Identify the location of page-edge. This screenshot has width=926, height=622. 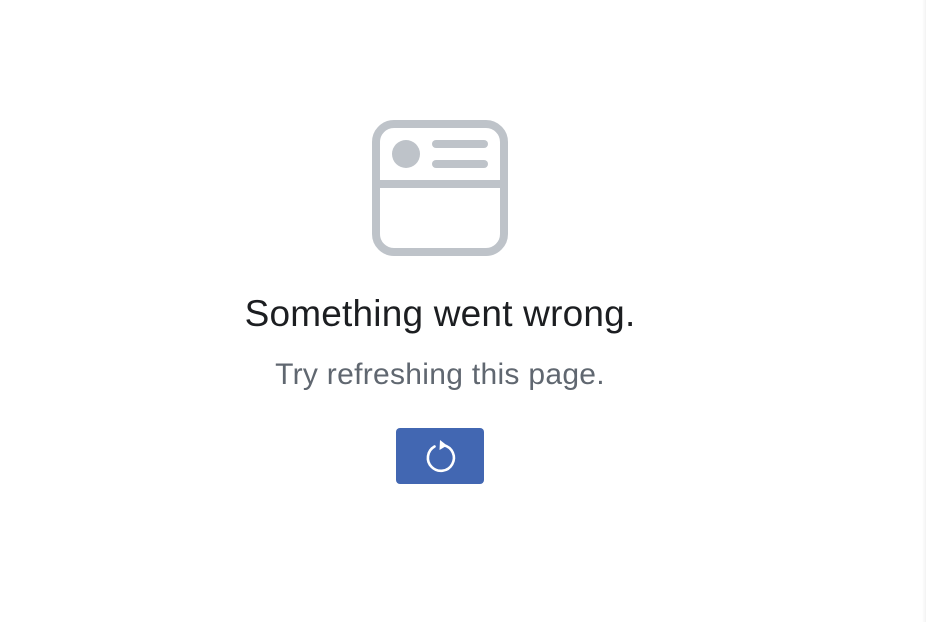
(924, 311).